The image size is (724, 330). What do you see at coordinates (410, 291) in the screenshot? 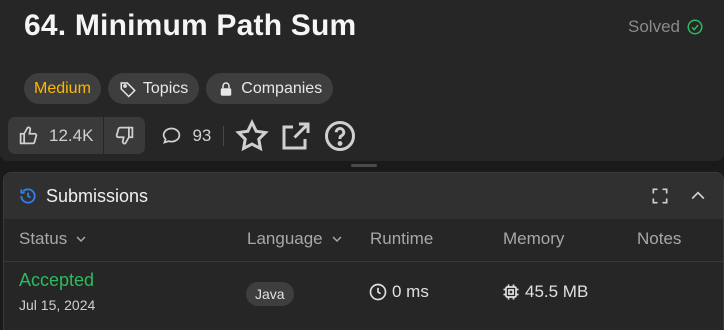
I see `runtime-text: 0 ms` at bounding box center [410, 291].